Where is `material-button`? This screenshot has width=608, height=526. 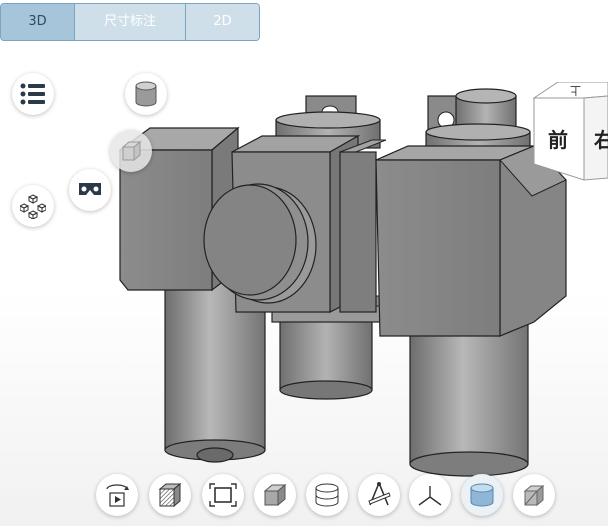
material-button is located at coordinates (482, 495).